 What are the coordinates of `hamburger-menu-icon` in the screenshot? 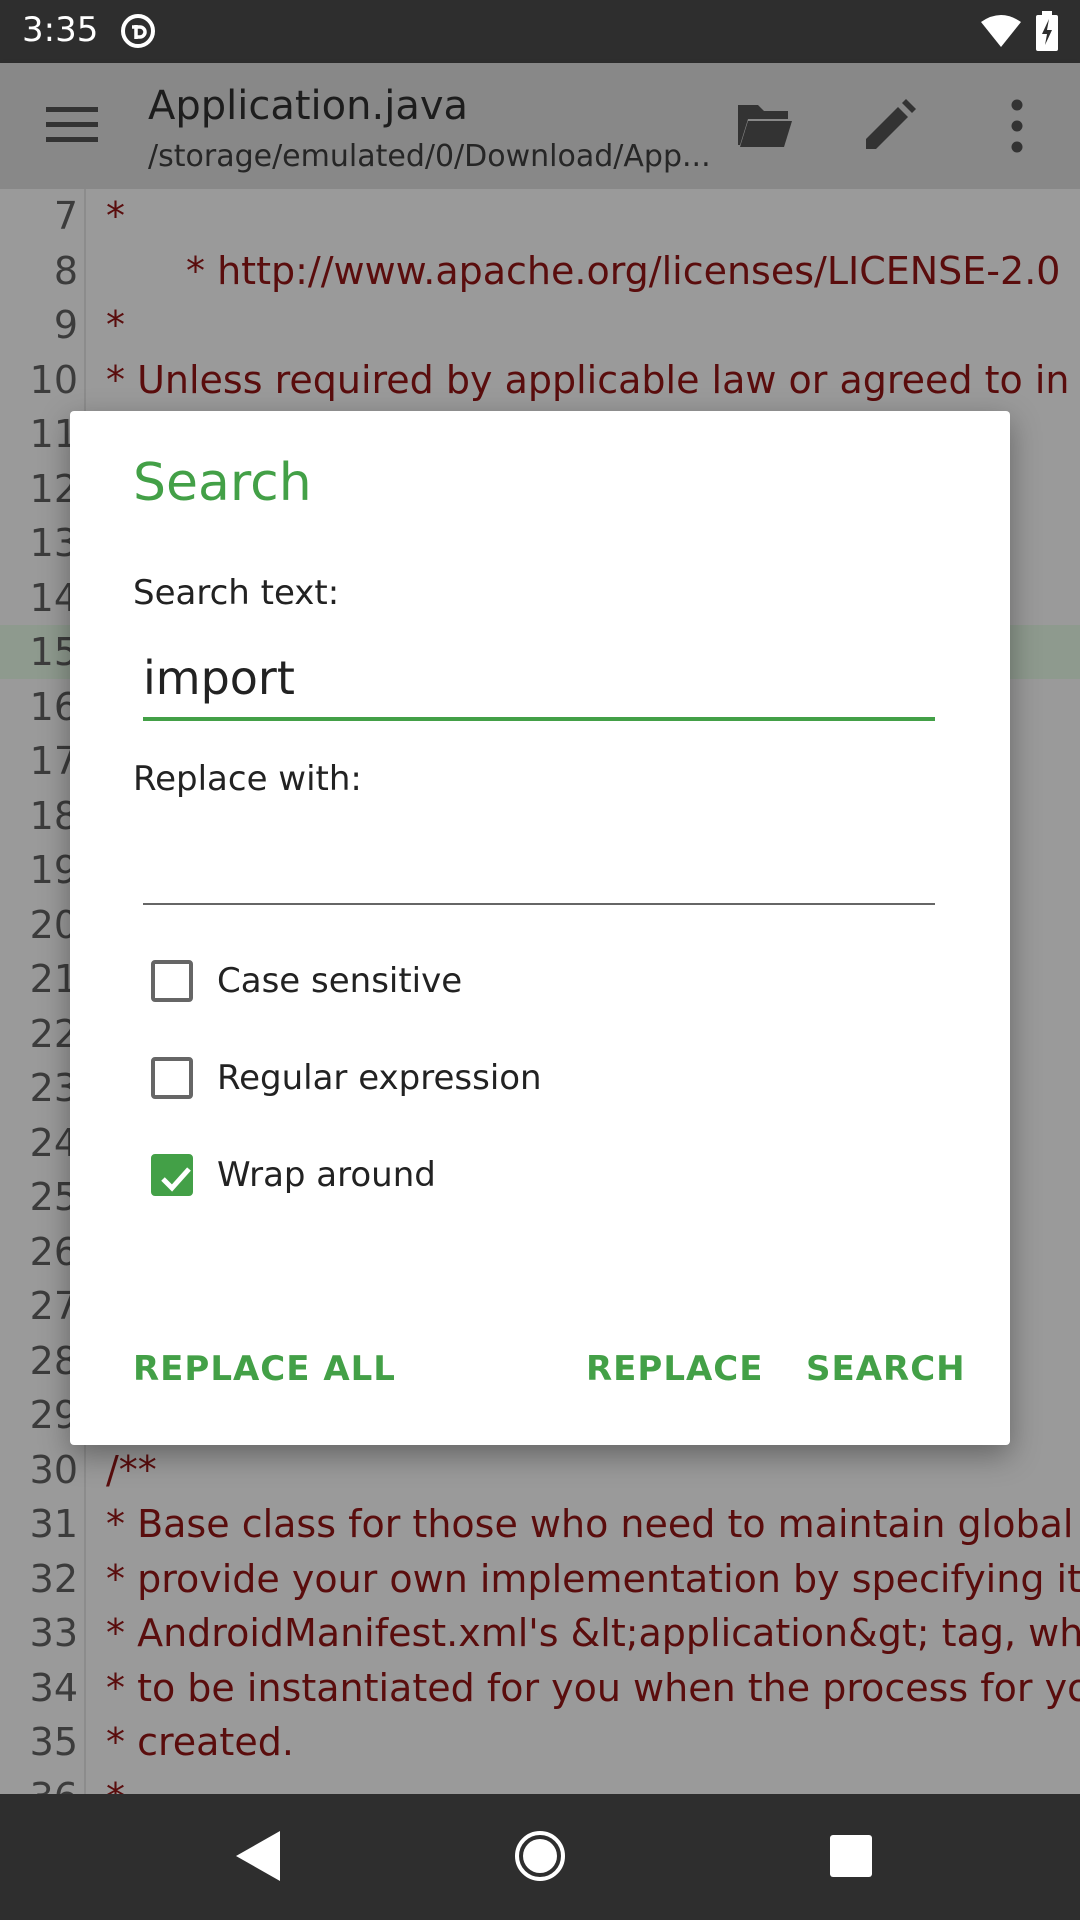 It's located at (72, 125).